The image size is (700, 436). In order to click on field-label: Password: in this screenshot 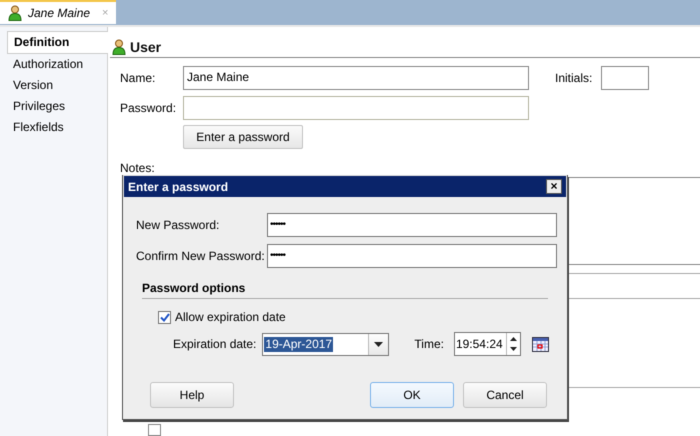, I will do `click(148, 108)`.